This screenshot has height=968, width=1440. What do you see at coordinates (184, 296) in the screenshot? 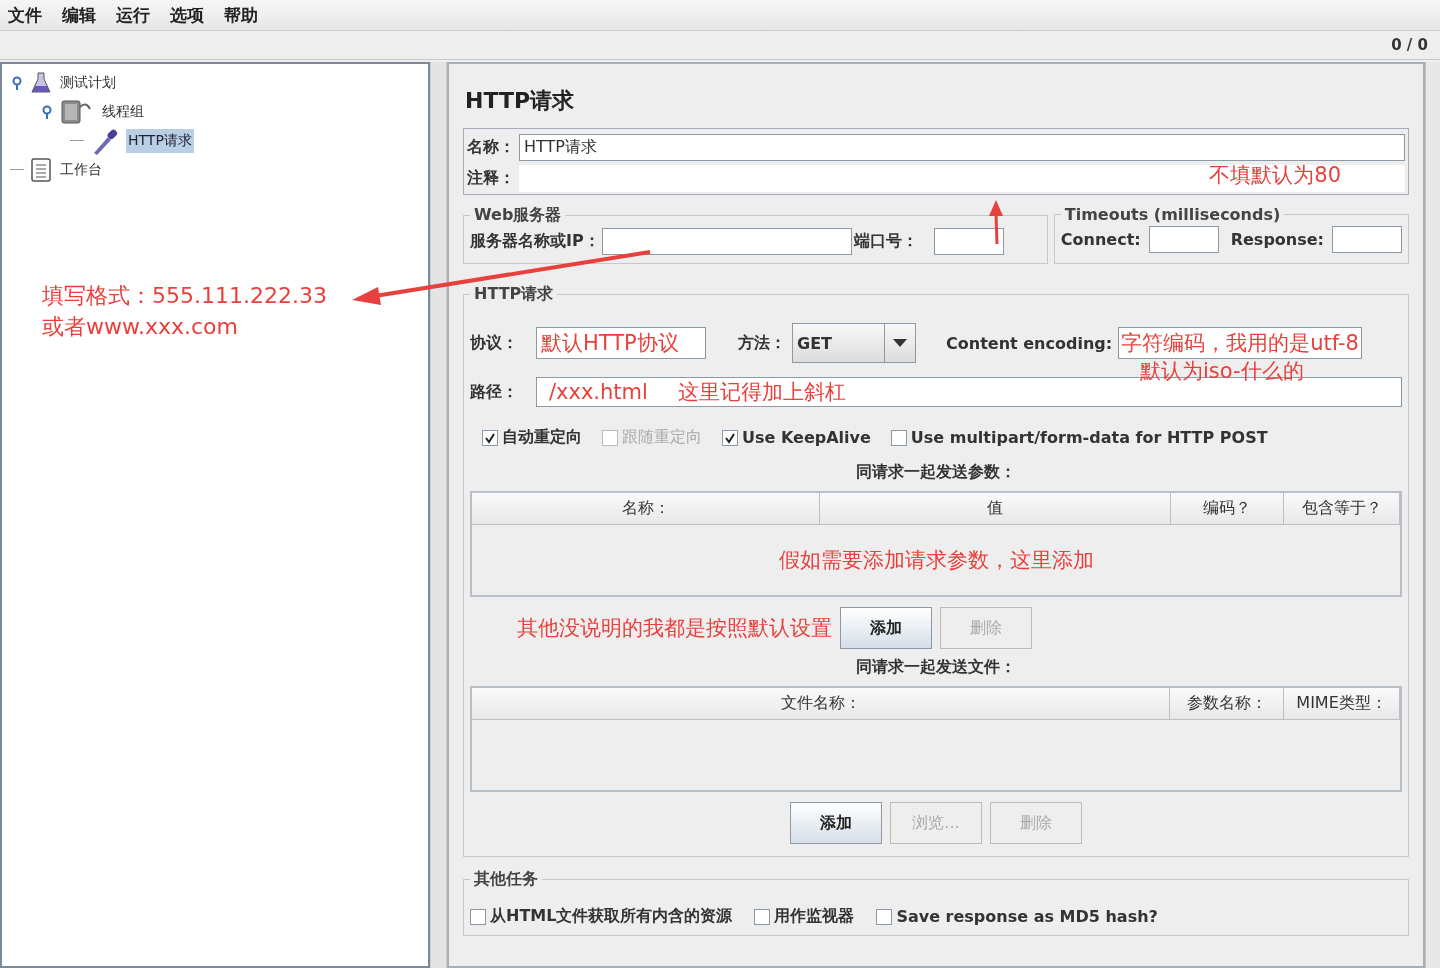
I see `annotation-text: 填写格式：555.111.222.33` at bounding box center [184, 296].